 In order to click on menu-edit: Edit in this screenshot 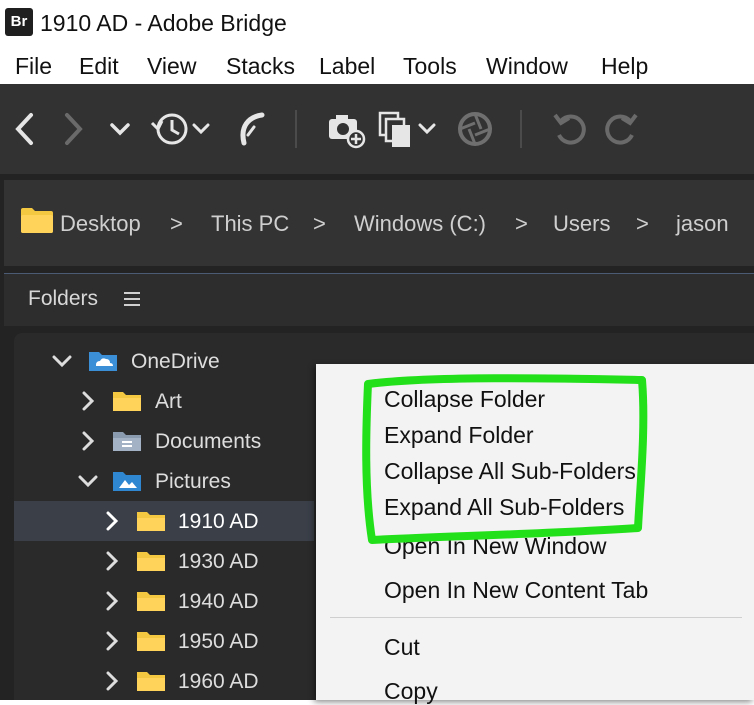, I will do `click(99, 66)`.